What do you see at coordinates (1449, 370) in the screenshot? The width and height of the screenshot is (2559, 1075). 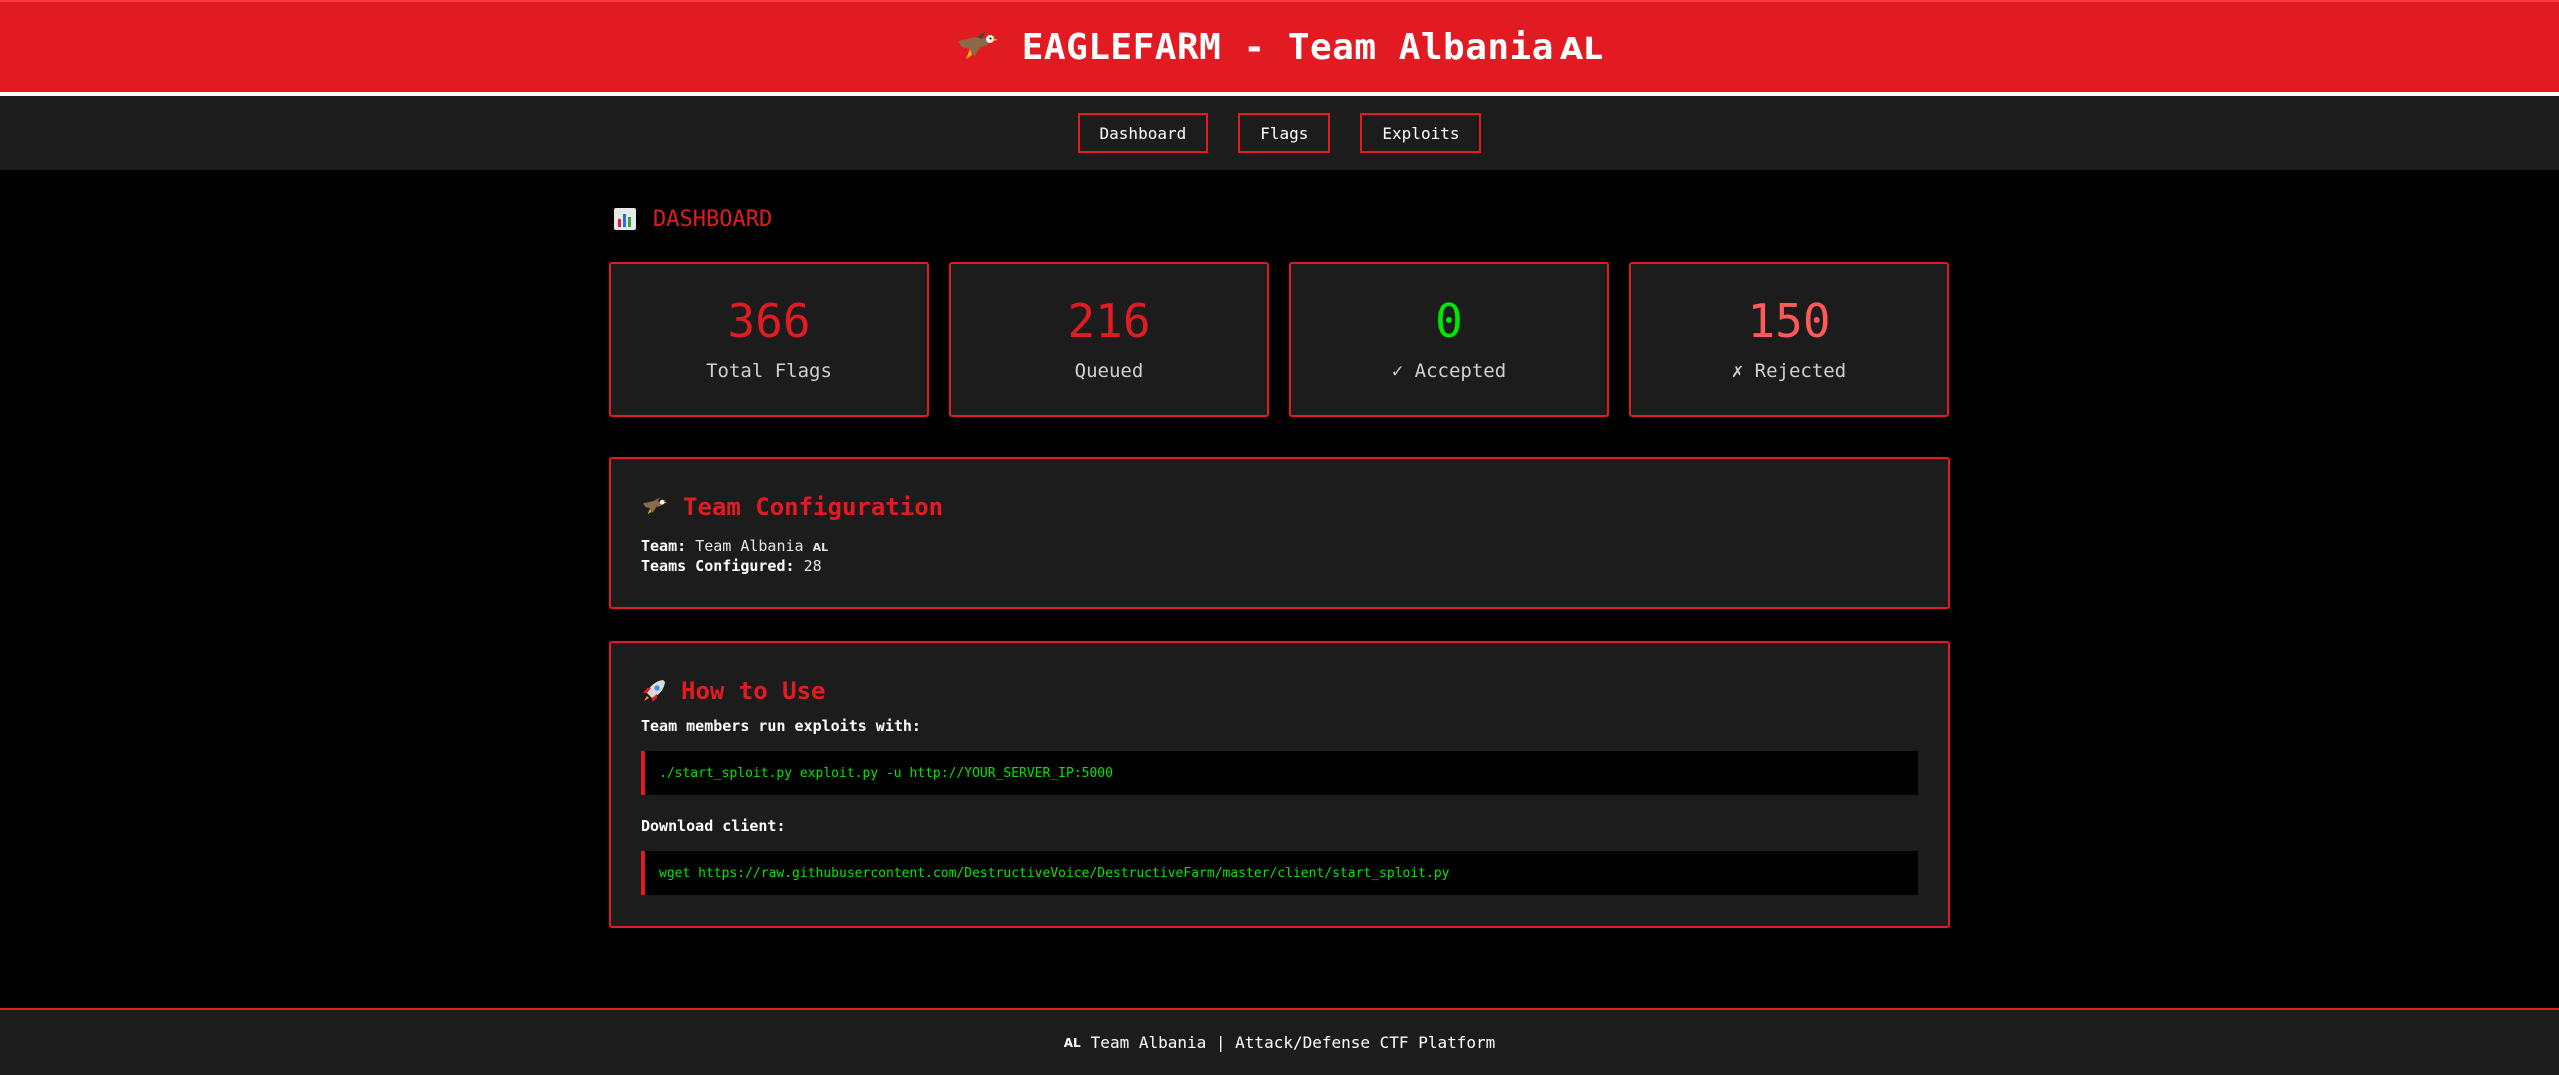 I see `stat-label: ✓ Accepted` at bounding box center [1449, 370].